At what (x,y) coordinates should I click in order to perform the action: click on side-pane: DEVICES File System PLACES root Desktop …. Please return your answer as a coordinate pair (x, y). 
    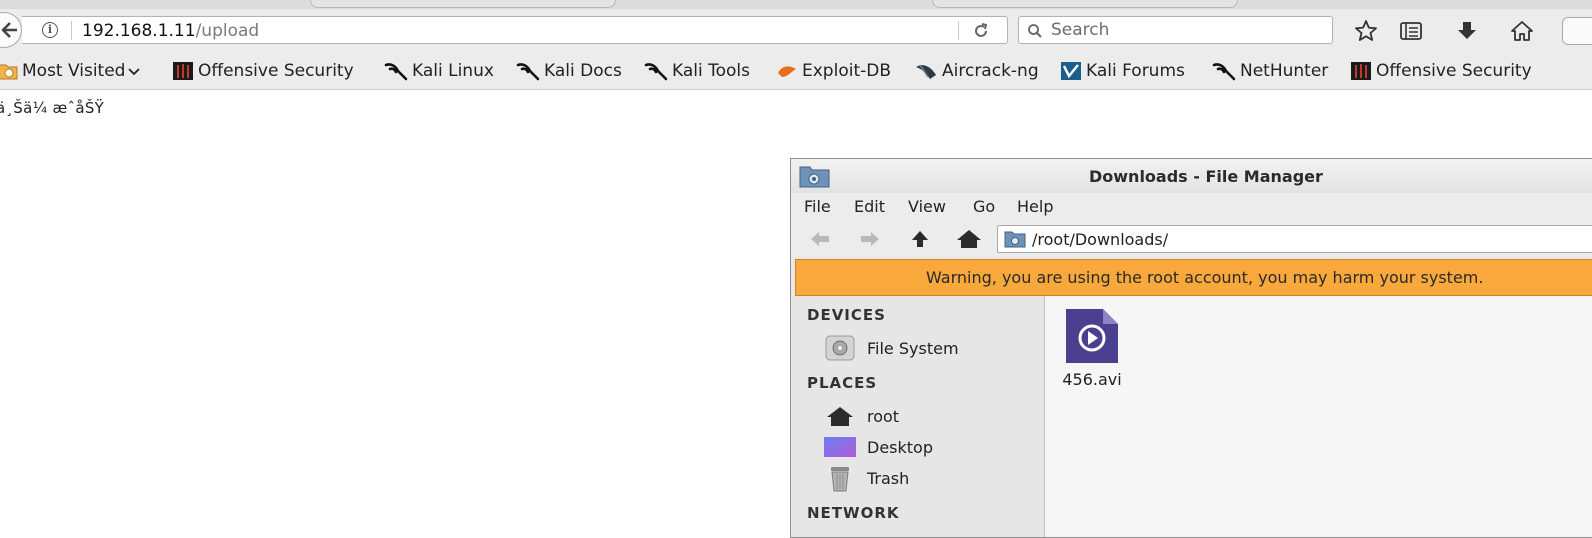
    Looking at the image, I should click on (918, 416).